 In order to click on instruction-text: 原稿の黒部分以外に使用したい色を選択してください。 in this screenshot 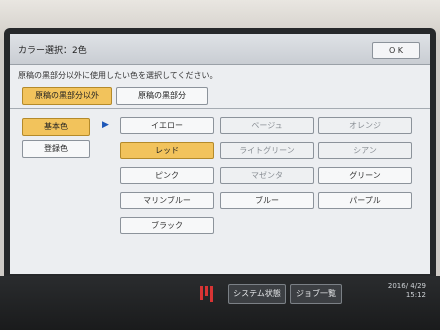, I will do `click(118, 75)`.